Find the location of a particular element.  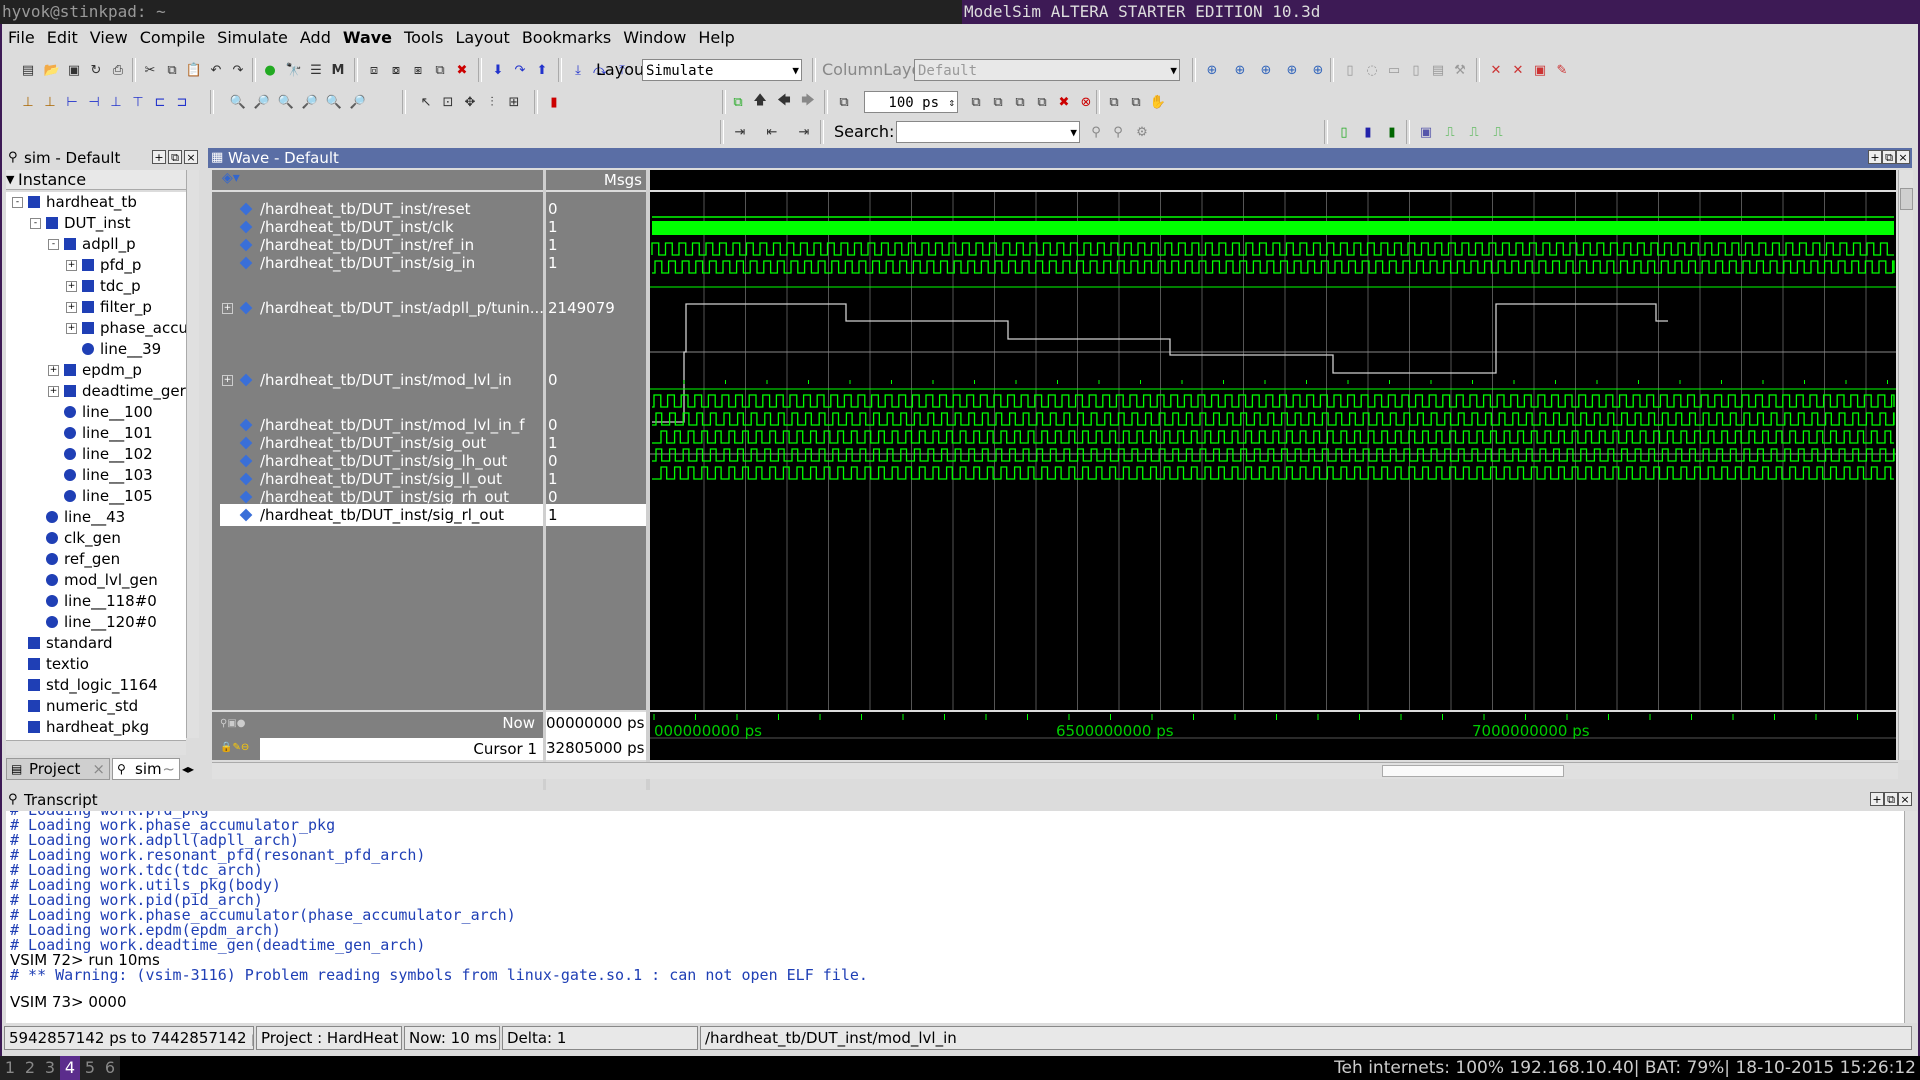

back-icon: 🡄 is located at coordinates (784, 102).